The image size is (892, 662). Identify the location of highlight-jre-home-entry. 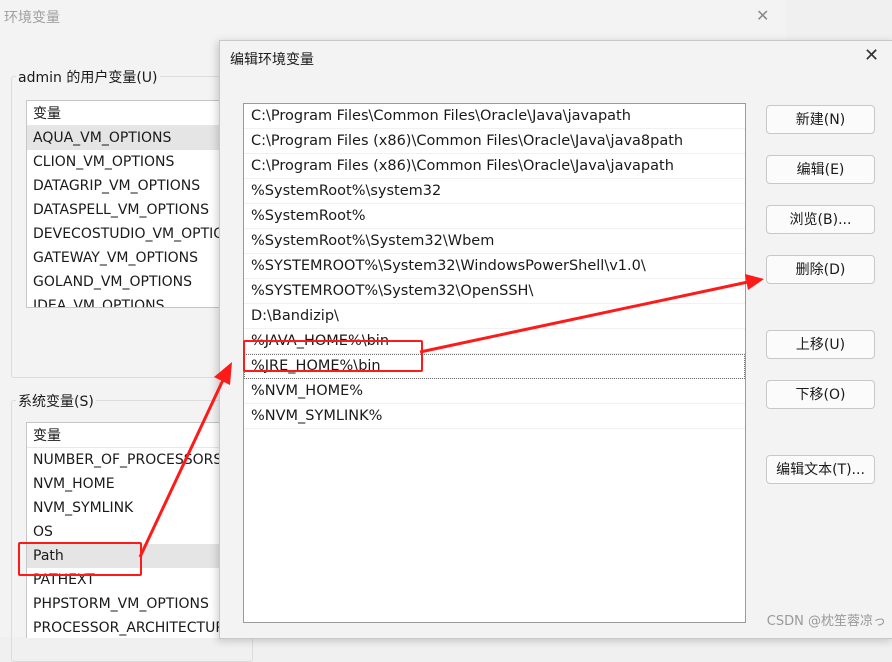
(333, 356).